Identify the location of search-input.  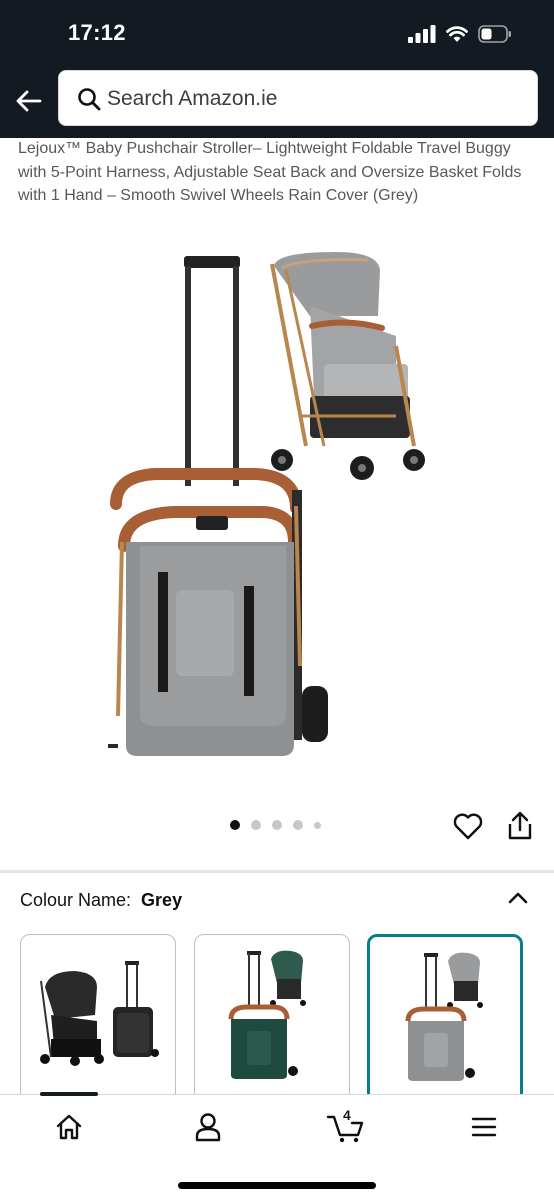
(317, 99).